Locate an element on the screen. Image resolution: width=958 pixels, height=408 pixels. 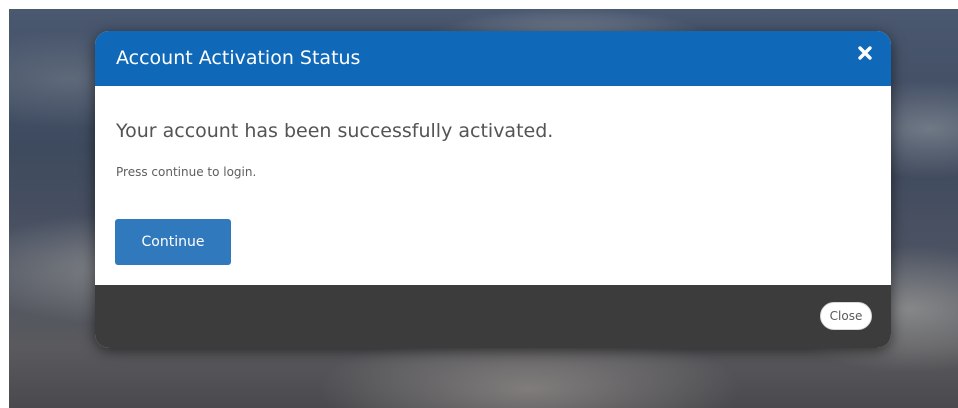
modal-header: Account Activation Status is located at coordinates (493, 58).